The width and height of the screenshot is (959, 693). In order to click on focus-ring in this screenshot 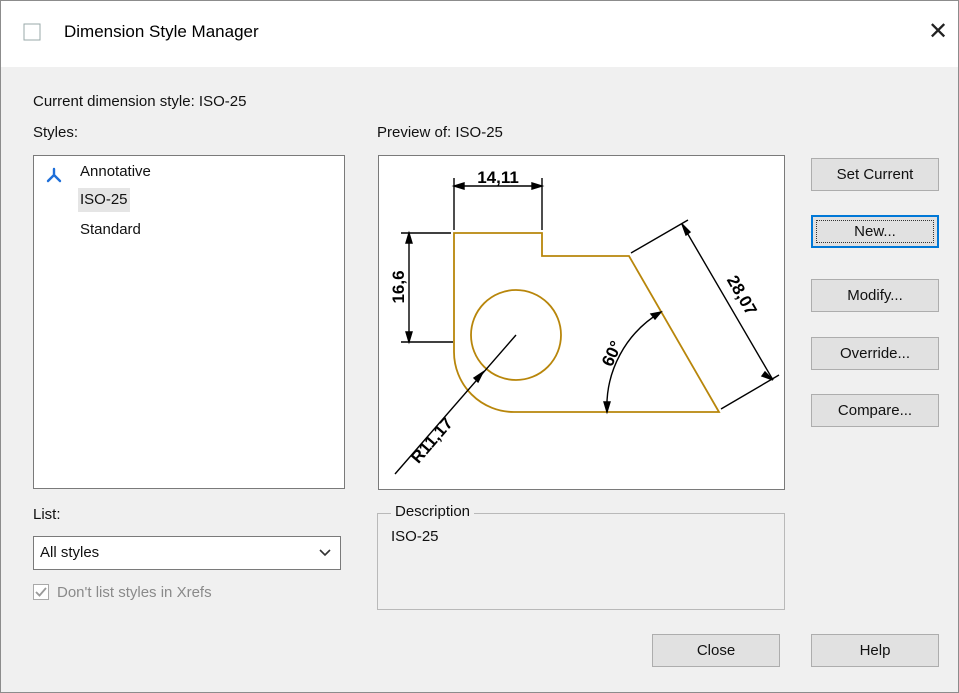, I will do `click(875, 231)`.